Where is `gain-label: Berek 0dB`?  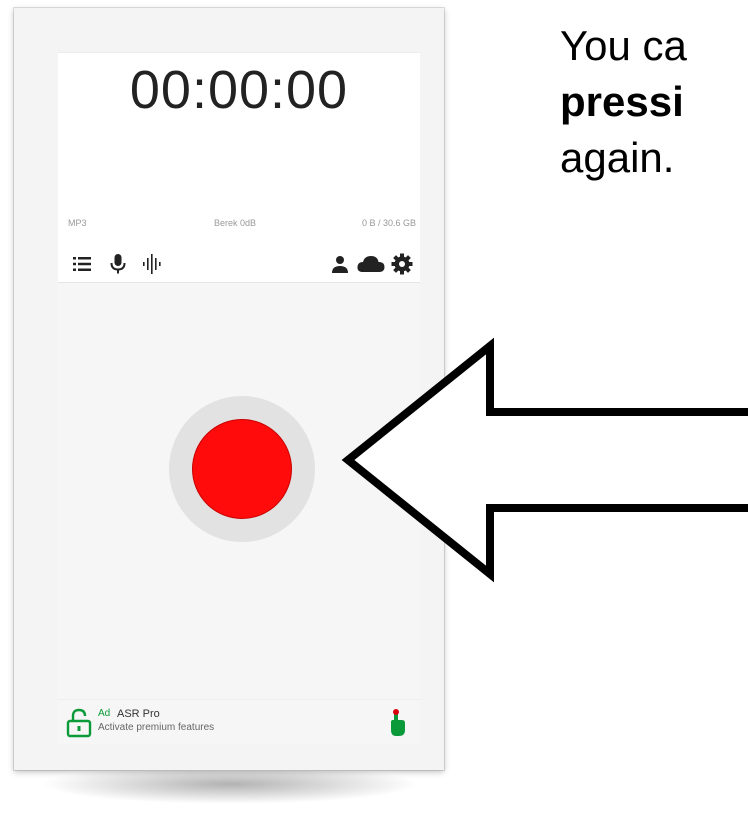
gain-label: Berek 0dB is located at coordinates (235, 223).